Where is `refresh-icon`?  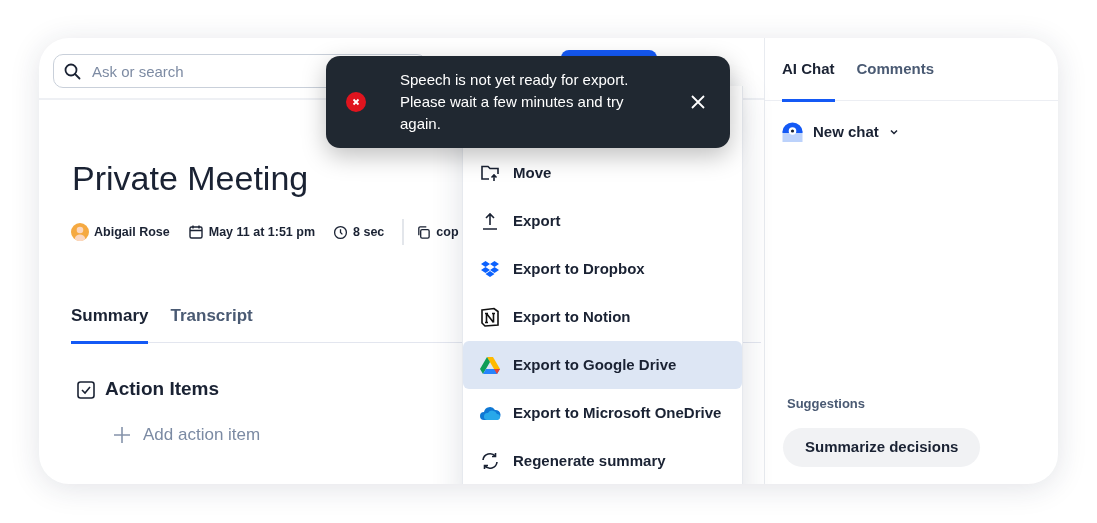 refresh-icon is located at coordinates (490, 461).